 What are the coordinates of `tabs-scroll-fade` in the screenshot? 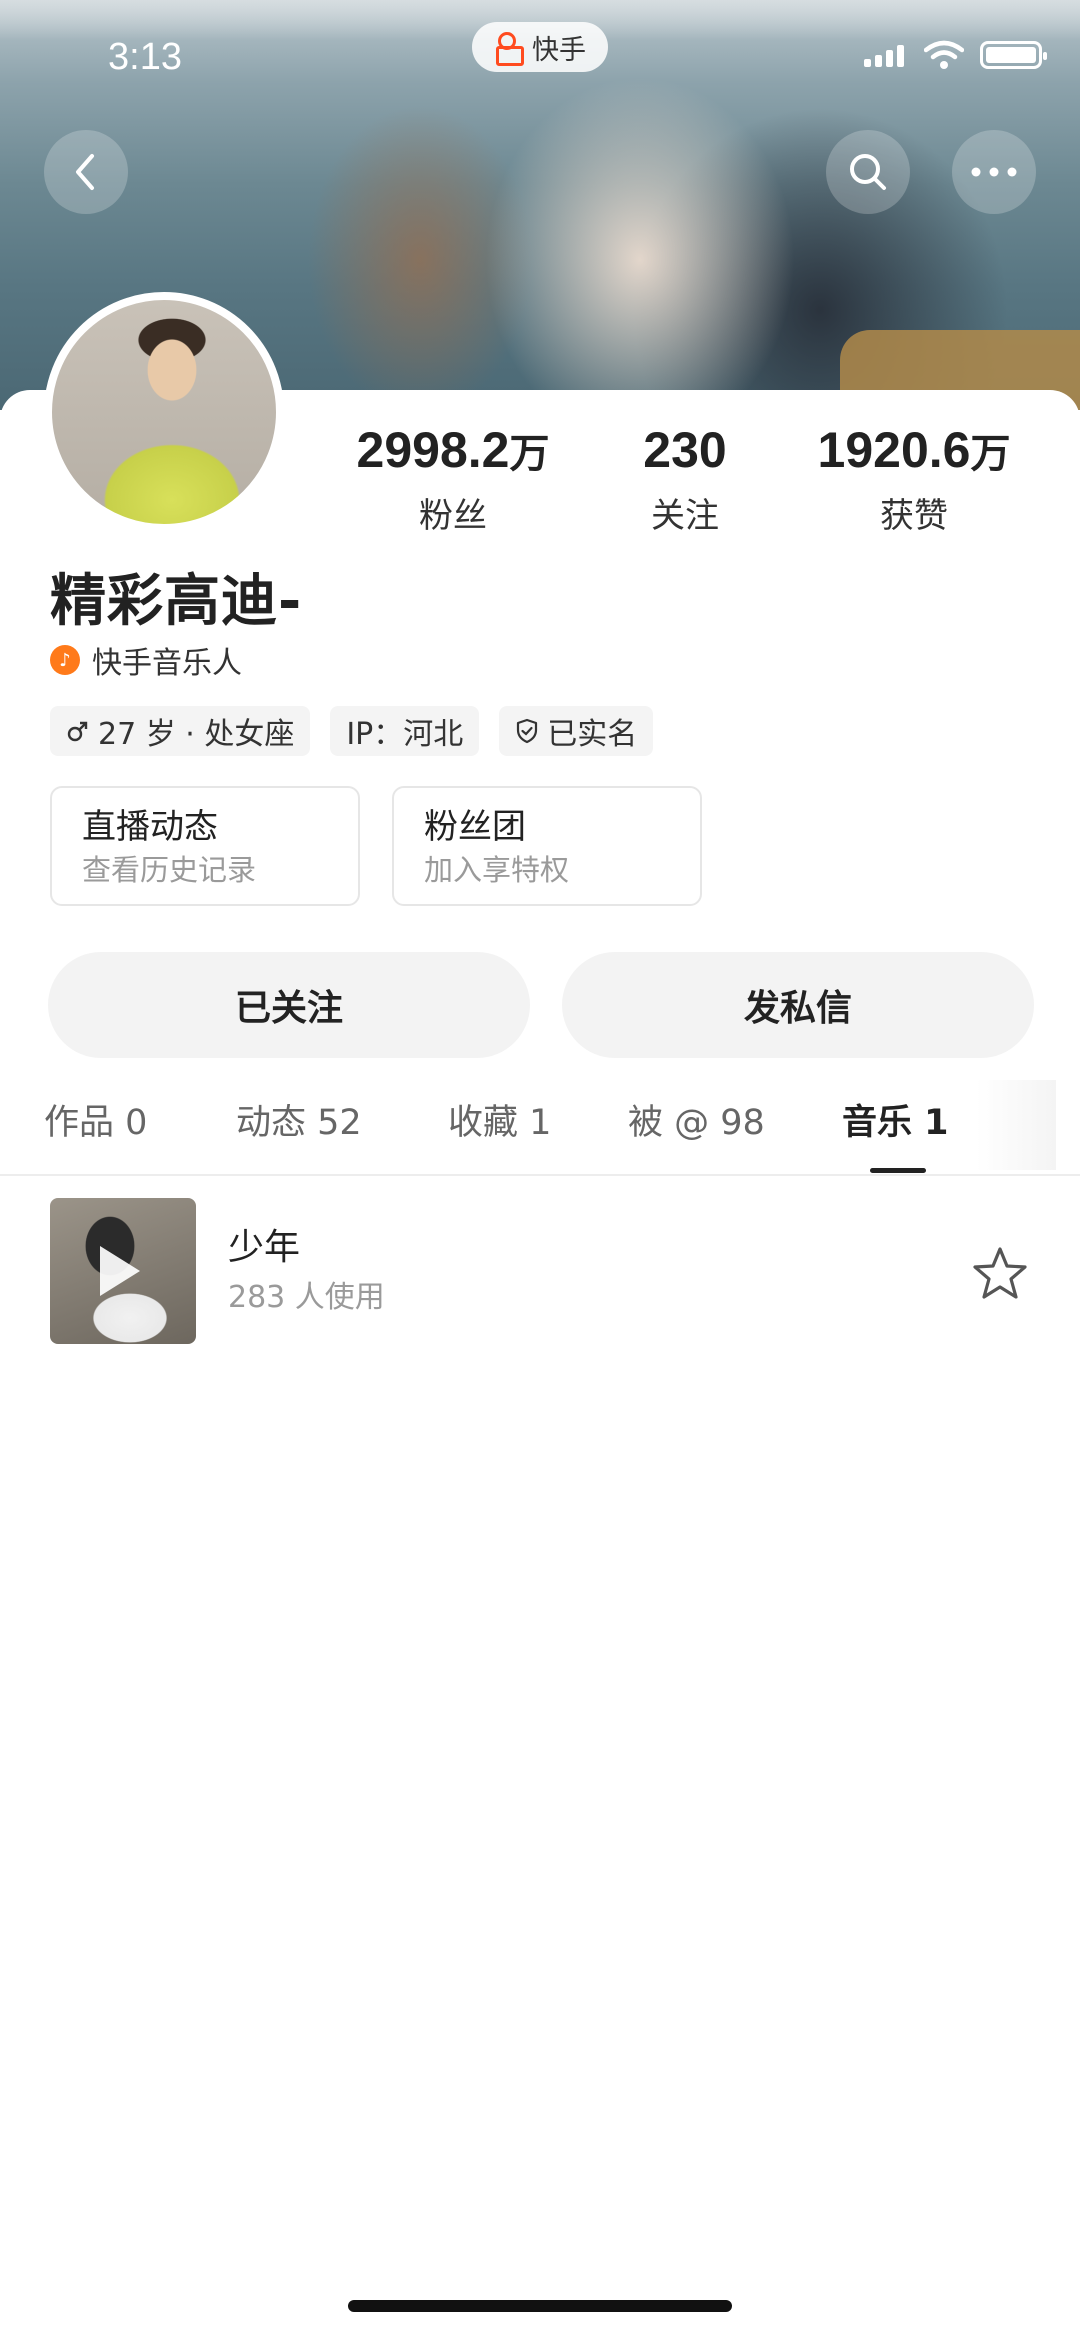 It's located at (1016, 1125).